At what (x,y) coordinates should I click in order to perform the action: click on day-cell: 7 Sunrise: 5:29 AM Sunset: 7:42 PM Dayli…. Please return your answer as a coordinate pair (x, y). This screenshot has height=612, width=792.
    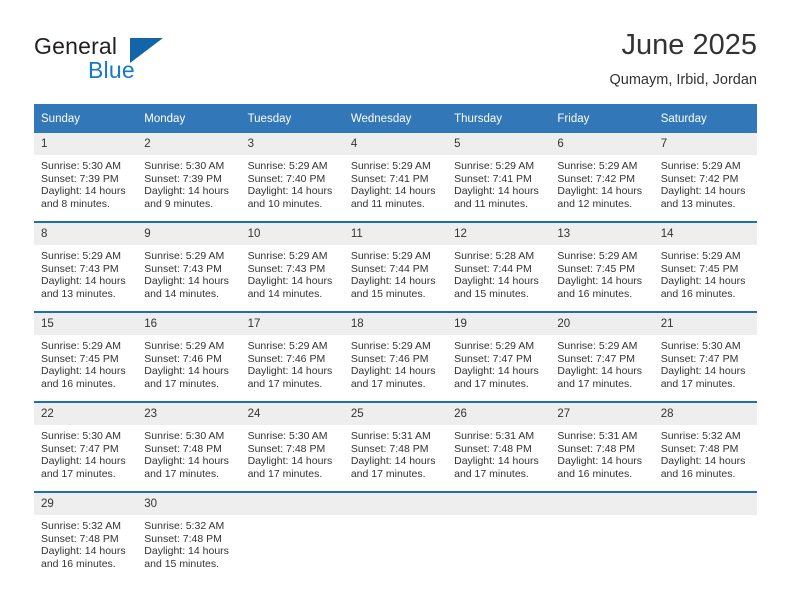
    Looking at the image, I should click on (705, 177).